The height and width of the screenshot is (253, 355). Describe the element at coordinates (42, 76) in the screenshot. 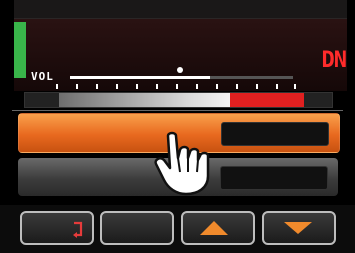

I see `volume-label: VOL` at that location.